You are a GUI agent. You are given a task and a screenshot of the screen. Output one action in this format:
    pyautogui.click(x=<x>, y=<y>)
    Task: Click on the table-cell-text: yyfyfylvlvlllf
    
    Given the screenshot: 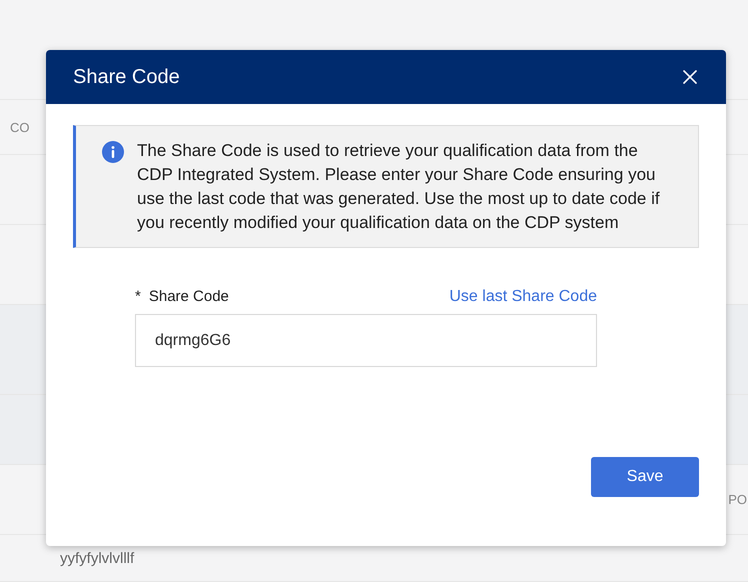 What is the action you would take?
    pyautogui.click(x=96, y=558)
    